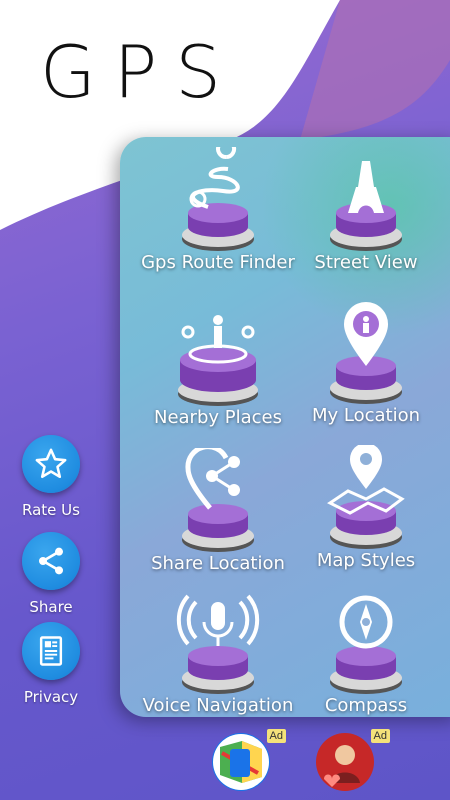 This screenshot has height=800, width=450. Describe the element at coordinates (51, 607) in the screenshot. I see `side-label: Share` at that location.